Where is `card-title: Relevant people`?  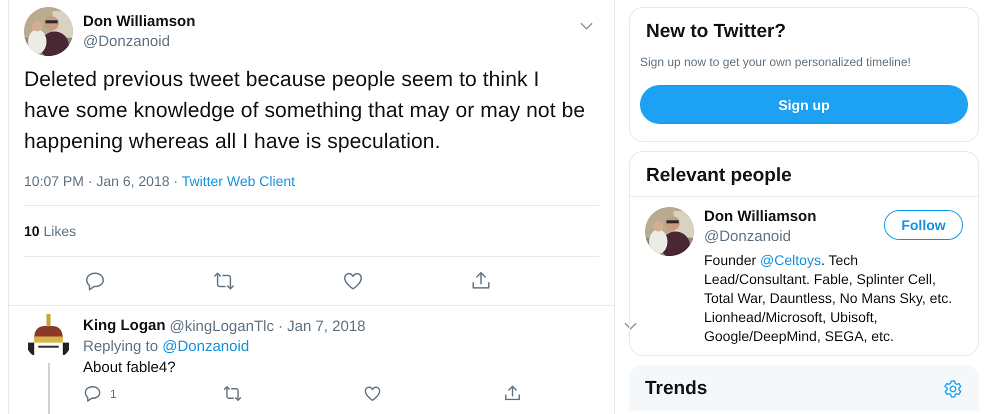
card-title: Relevant people is located at coordinates (804, 180).